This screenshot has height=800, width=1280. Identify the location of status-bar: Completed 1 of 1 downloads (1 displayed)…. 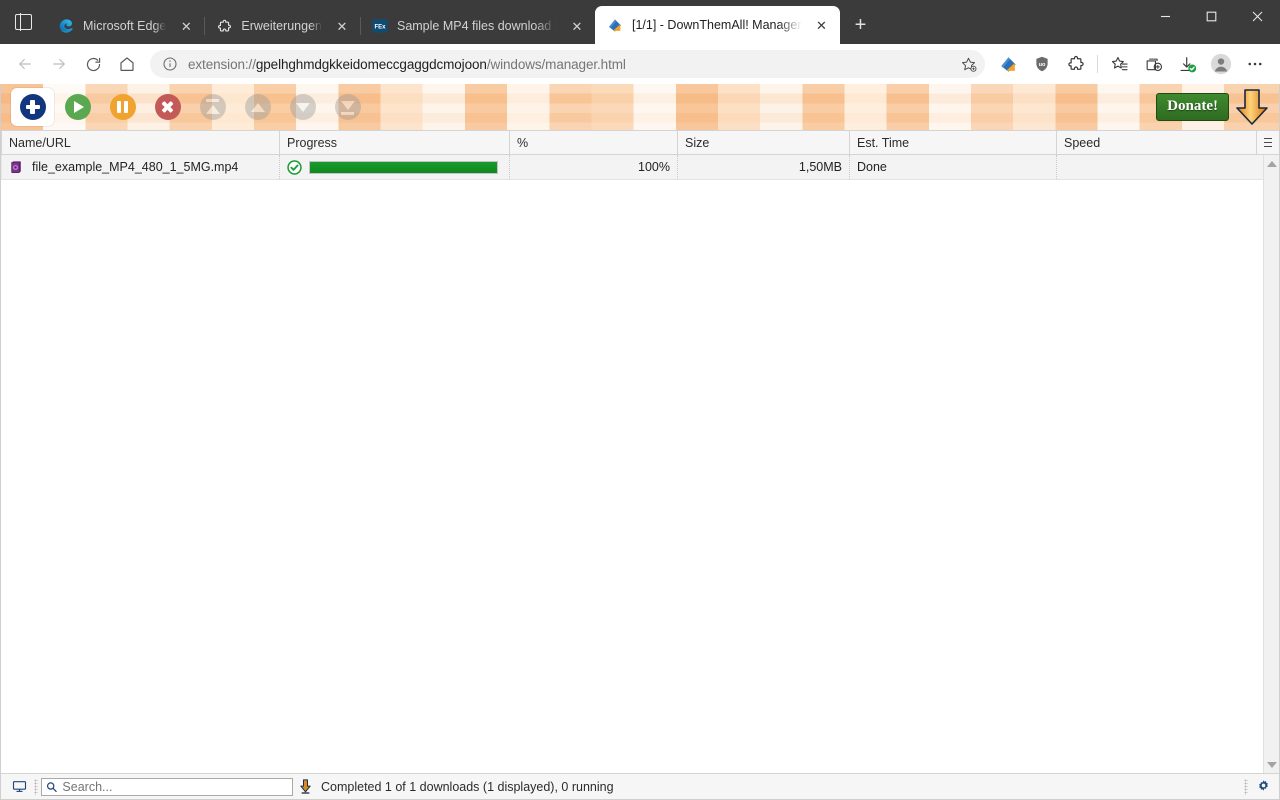
(640, 786).